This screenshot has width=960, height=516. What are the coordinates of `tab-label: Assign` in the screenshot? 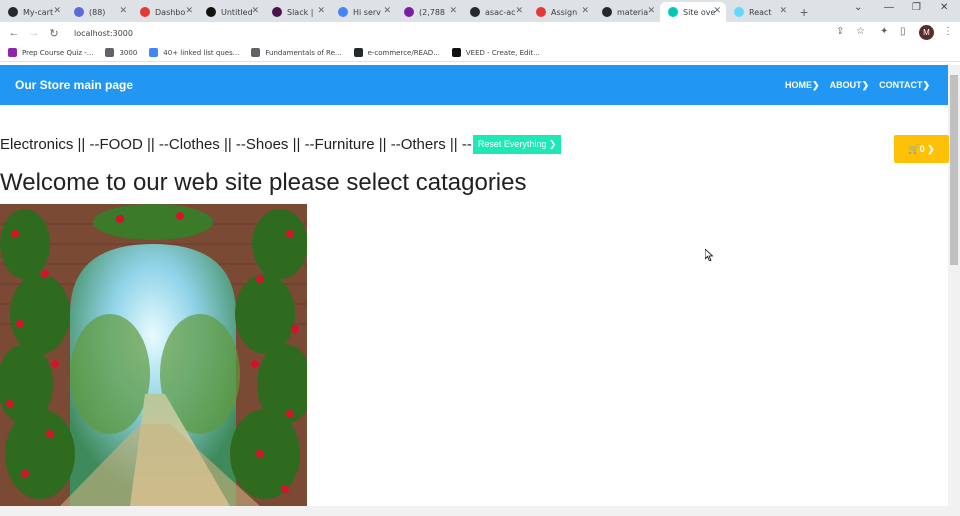 It's located at (564, 12).